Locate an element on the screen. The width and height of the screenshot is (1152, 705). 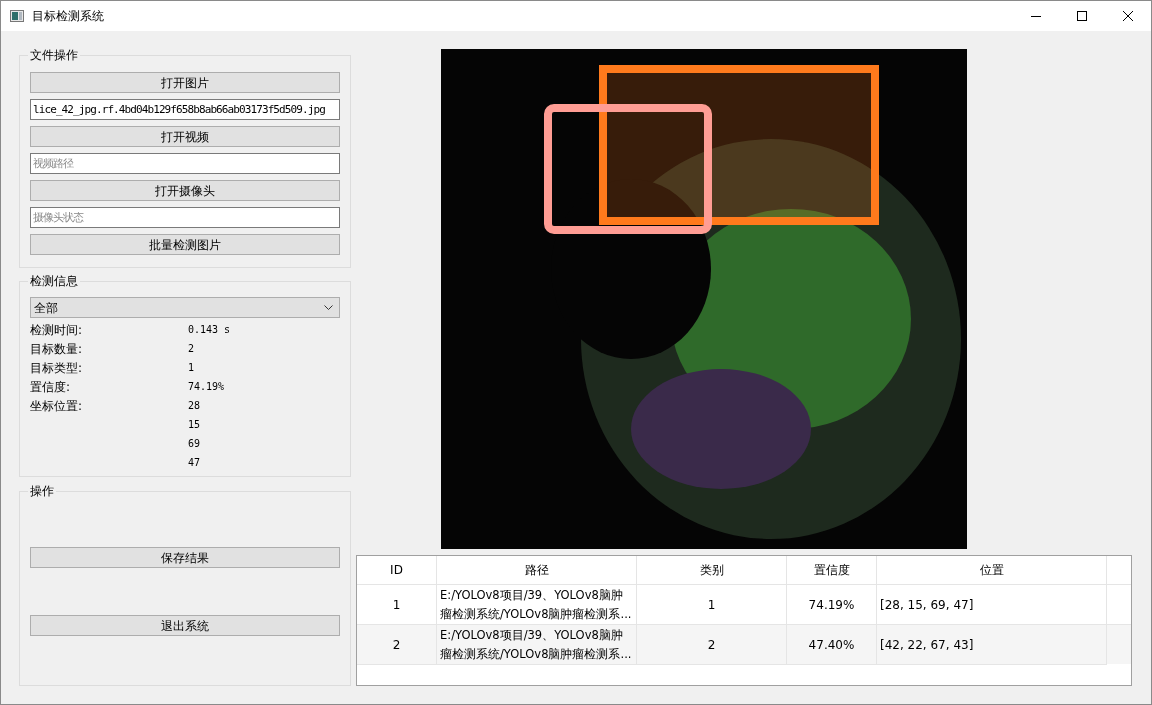
info-value: 1 is located at coordinates (191, 368).